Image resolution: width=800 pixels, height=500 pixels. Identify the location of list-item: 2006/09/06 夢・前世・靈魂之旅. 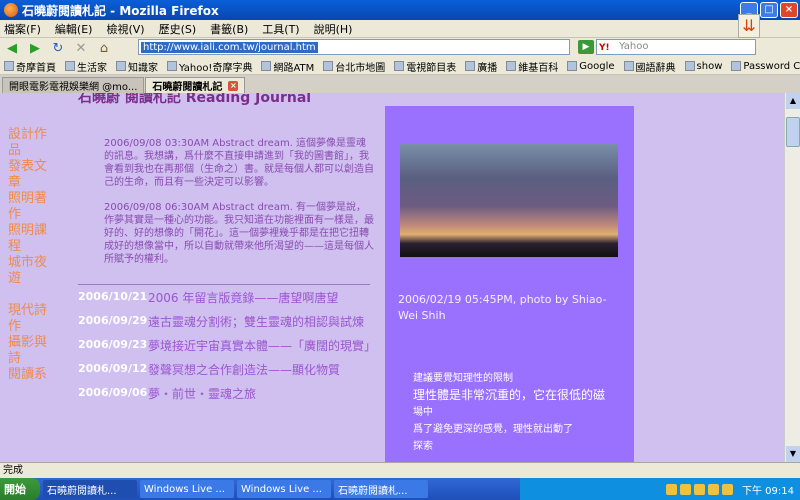
(226, 394).